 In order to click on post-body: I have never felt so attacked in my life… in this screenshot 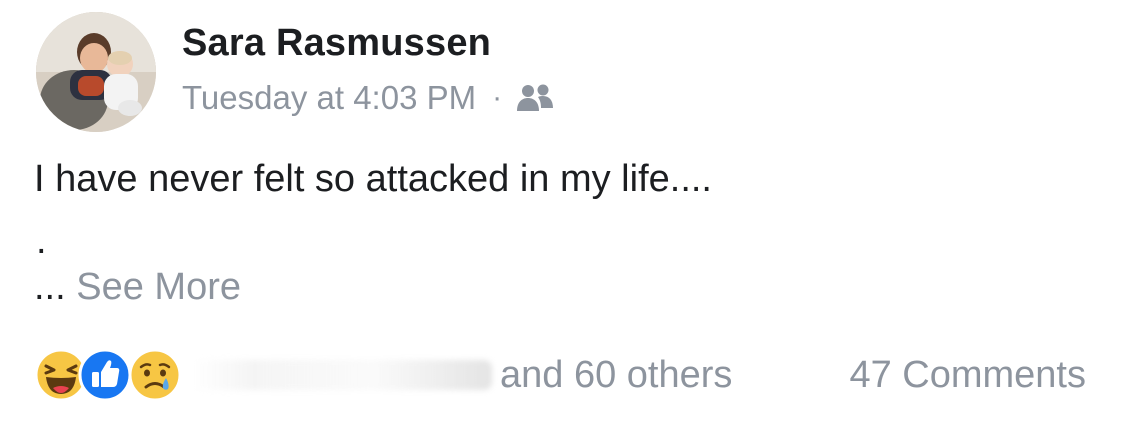, I will do `click(373, 179)`.